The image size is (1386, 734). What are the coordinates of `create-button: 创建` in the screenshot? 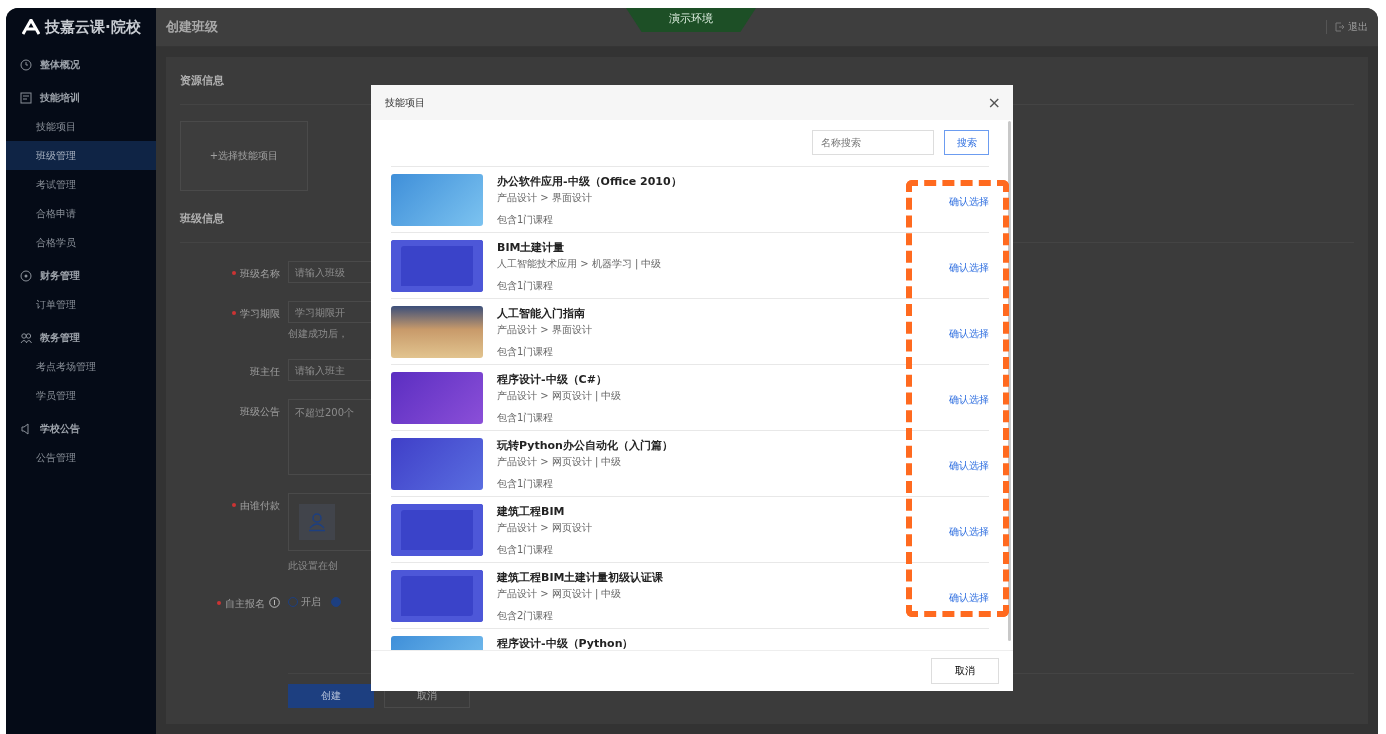 It's located at (331, 696).